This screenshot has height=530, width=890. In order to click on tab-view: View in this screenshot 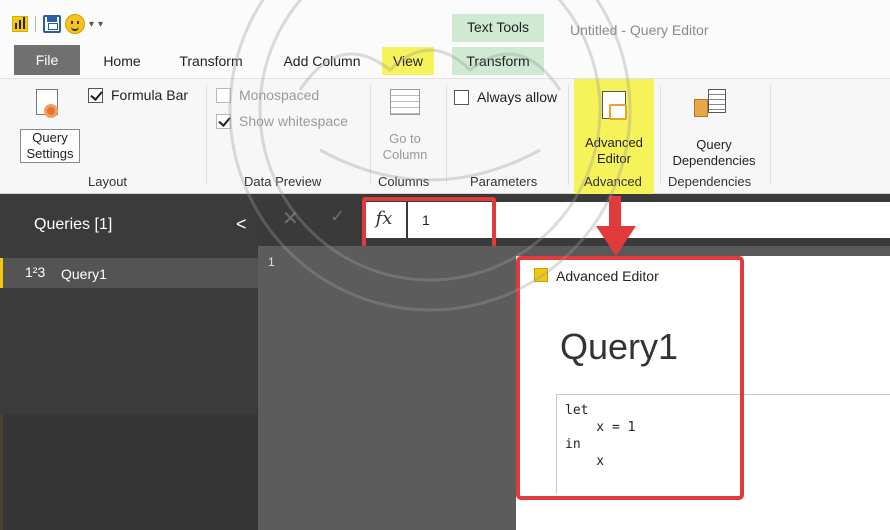, I will do `click(408, 61)`.